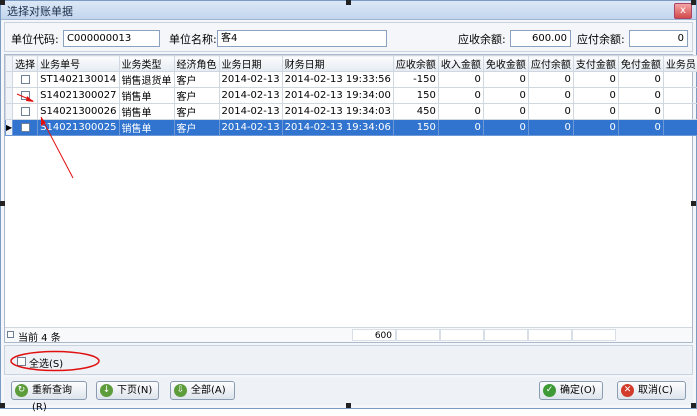 The width and height of the screenshot is (697, 416). What do you see at coordinates (55, 361) in the screenshot?
I see `annotation-ellipse` at bounding box center [55, 361].